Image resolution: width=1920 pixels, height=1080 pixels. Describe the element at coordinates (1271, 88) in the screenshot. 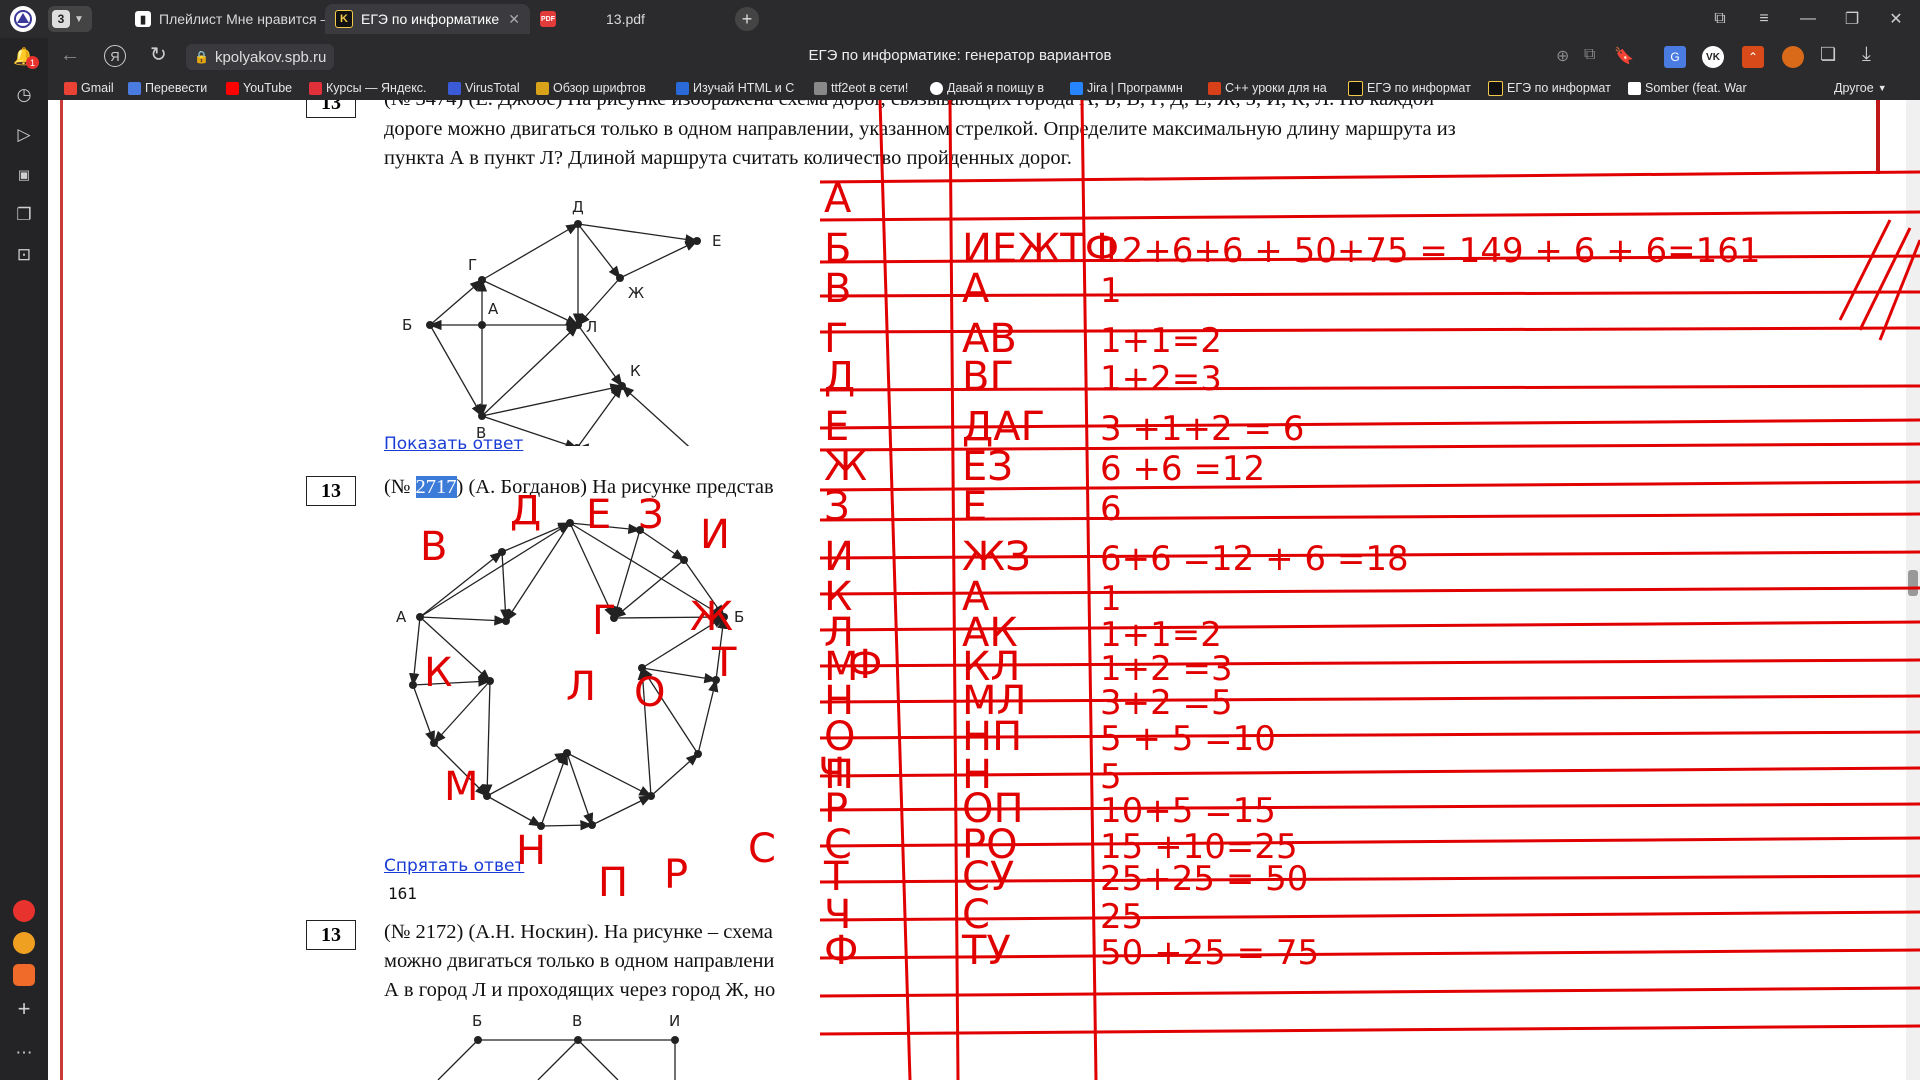

I see `bookmark-cpp: C++ уроки для на` at that location.